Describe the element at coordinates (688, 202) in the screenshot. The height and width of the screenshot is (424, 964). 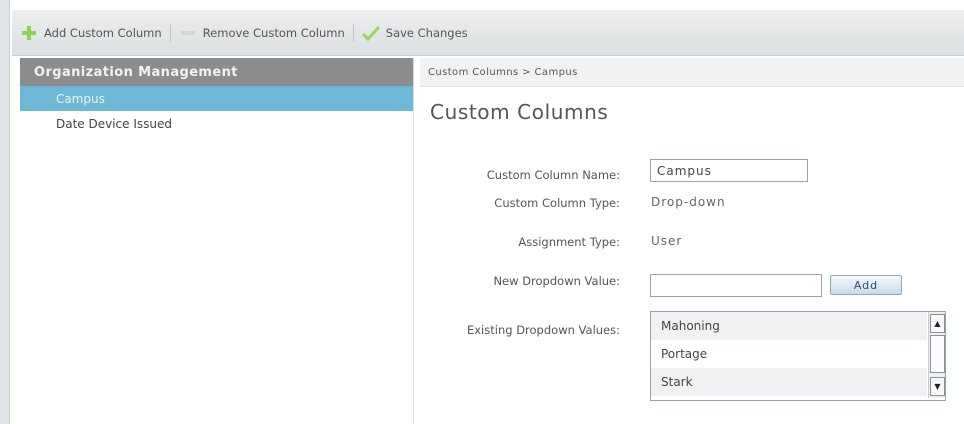
I see `custom-column-type-value: Drop-down` at that location.